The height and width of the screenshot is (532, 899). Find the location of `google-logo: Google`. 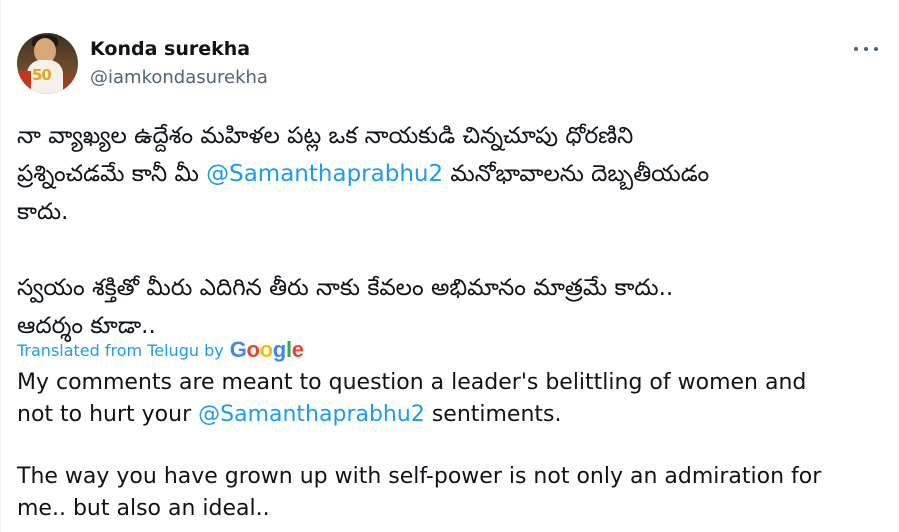

google-logo: Google is located at coordinates (266, 349).